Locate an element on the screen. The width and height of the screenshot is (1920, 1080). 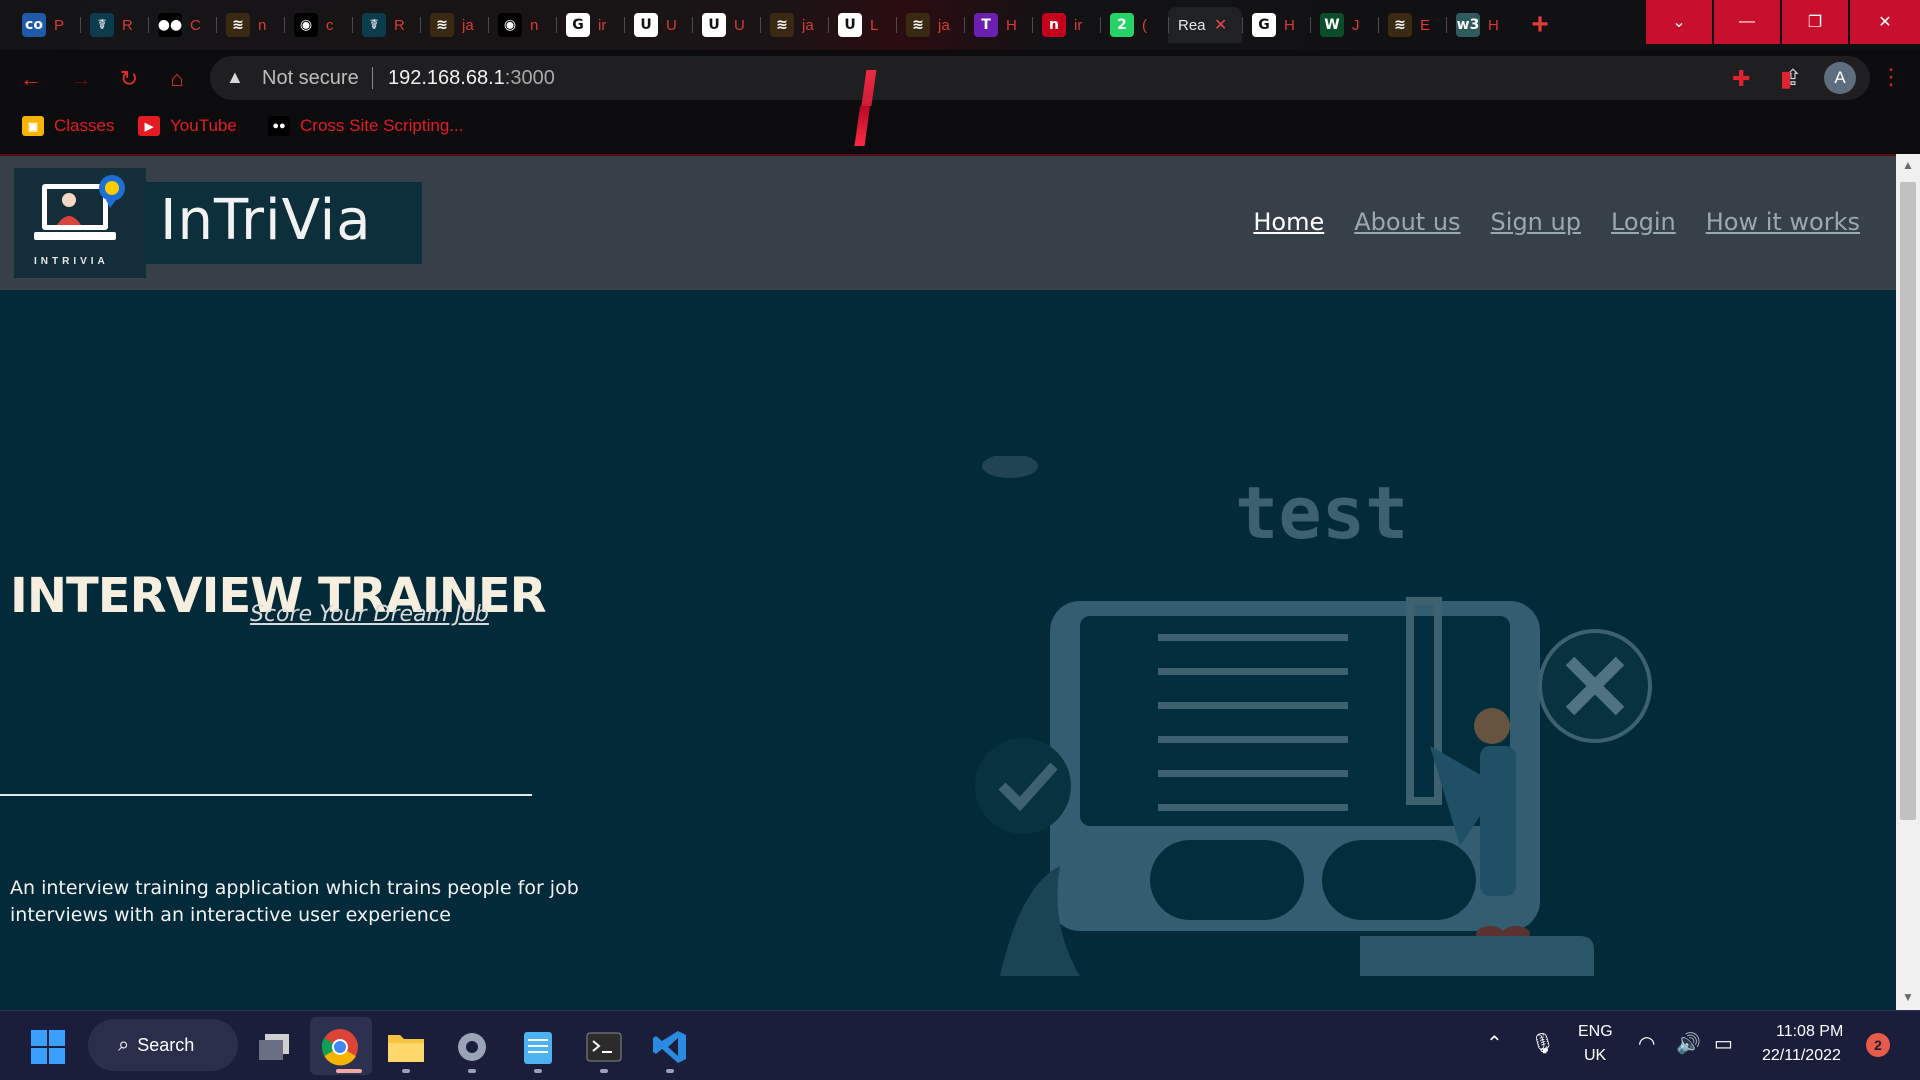
notification-badge: 2 is located at coordinates (1878, 1045).